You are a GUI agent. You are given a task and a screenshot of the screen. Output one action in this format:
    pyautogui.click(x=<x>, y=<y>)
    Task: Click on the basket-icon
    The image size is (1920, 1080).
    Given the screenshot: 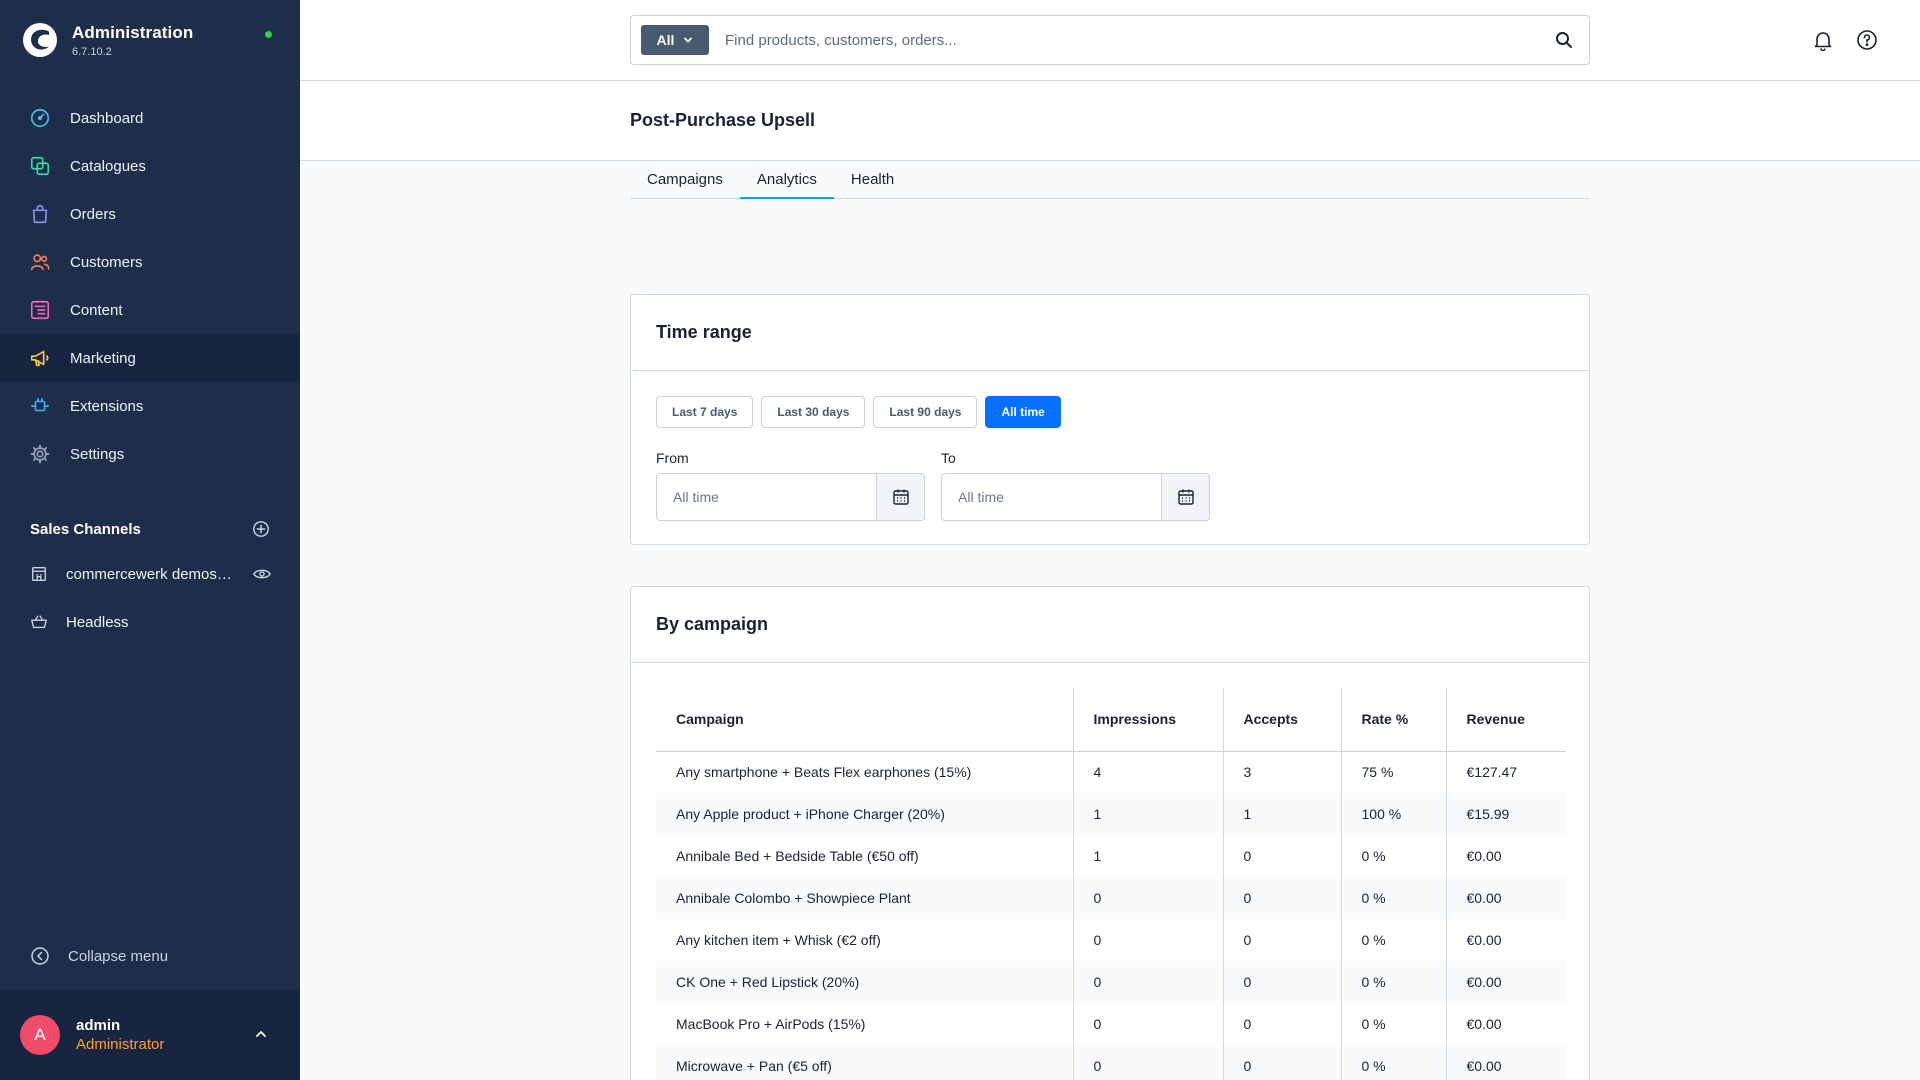 What is the action you would take?
    pyautogui.click(x=39, y=622)
    